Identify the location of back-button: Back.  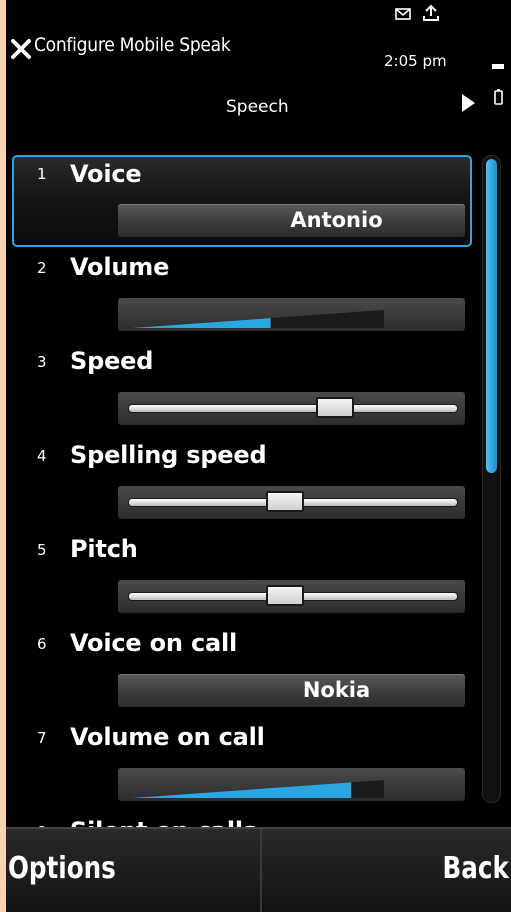
(476, 868).